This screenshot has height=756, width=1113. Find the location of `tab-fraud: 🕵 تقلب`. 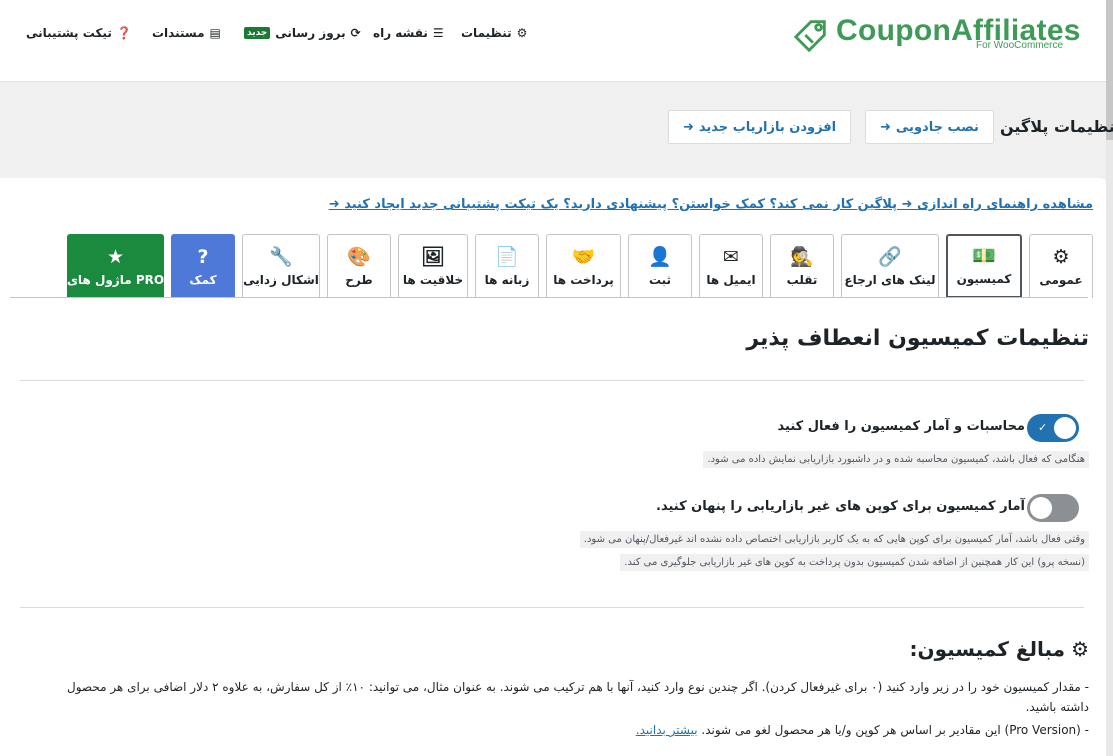

tab-fraud: 🕵 تقلب is located at coordinates (802, 266).